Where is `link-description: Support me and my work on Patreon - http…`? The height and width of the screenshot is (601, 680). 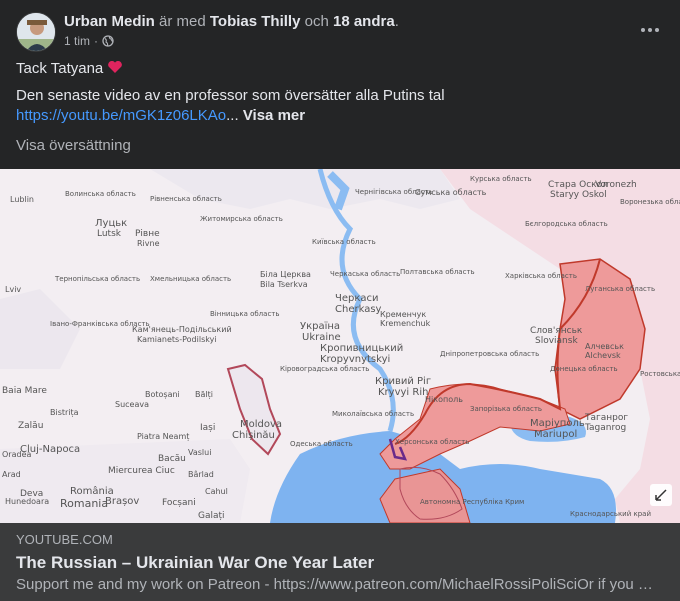
link-description: Support me and my work on Patreon - http… is located at coordinates (336, 584).